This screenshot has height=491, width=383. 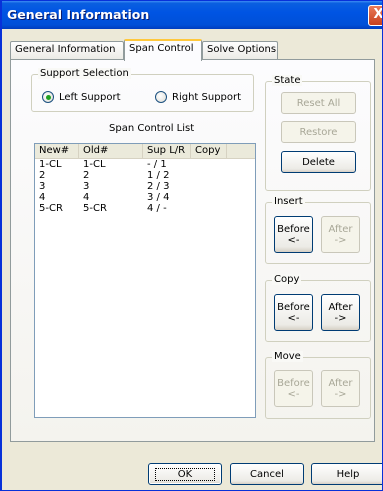 I want to click on column-header-copy: Copy, so click(x=209, y=151).